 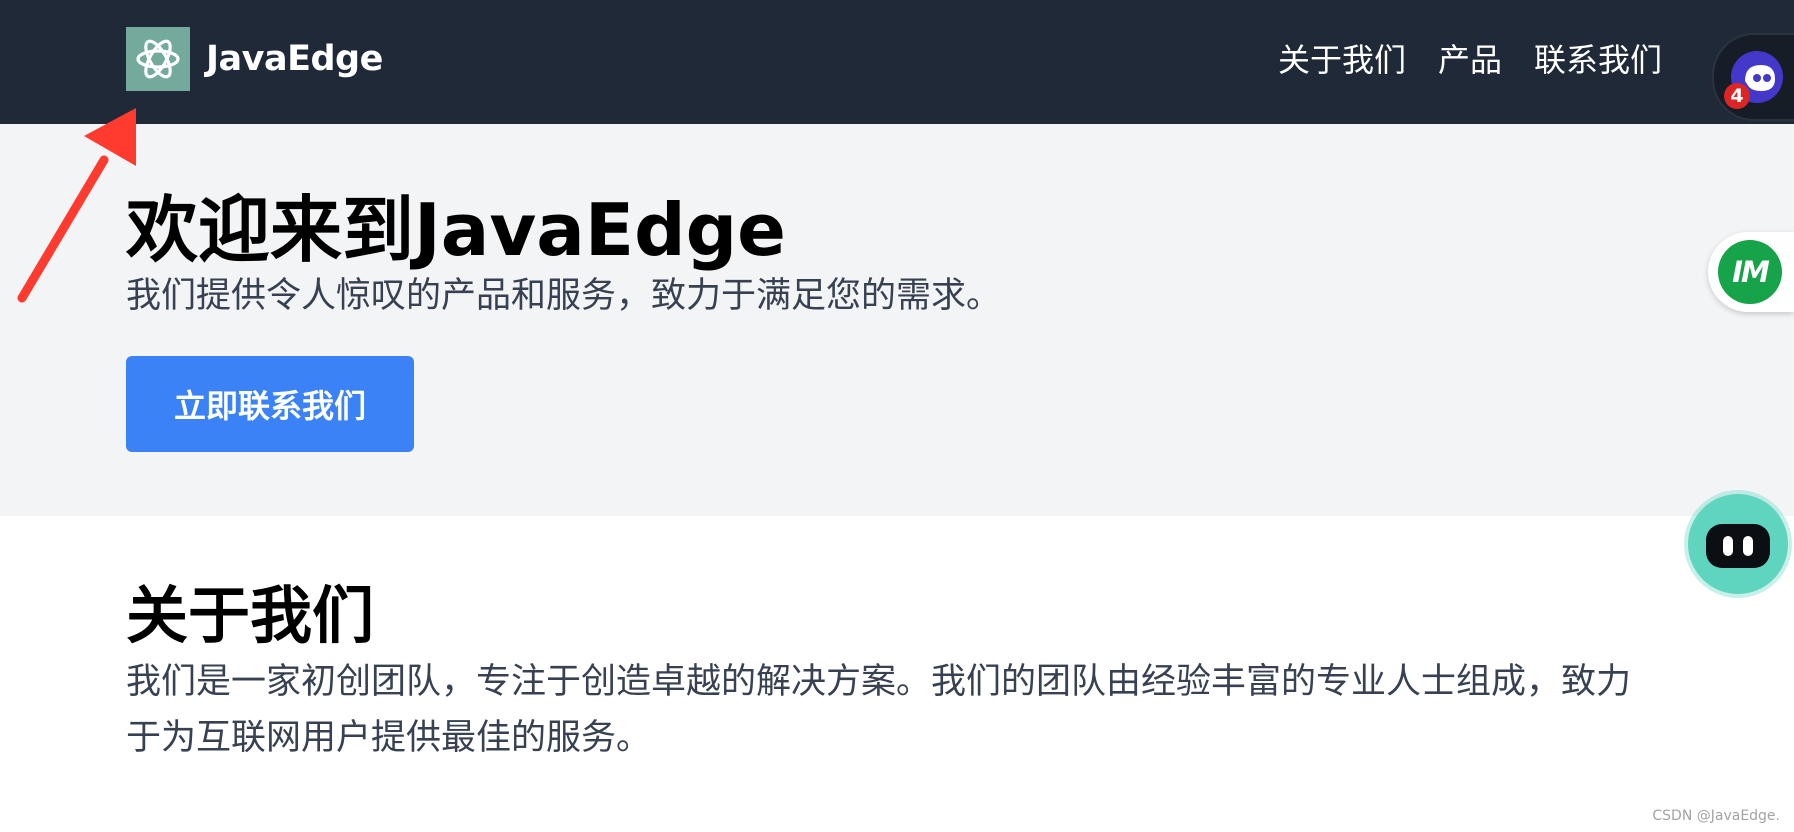 I want to click on hero-title: 欢迎来到JavaEdge, so click(x=456, y=230).